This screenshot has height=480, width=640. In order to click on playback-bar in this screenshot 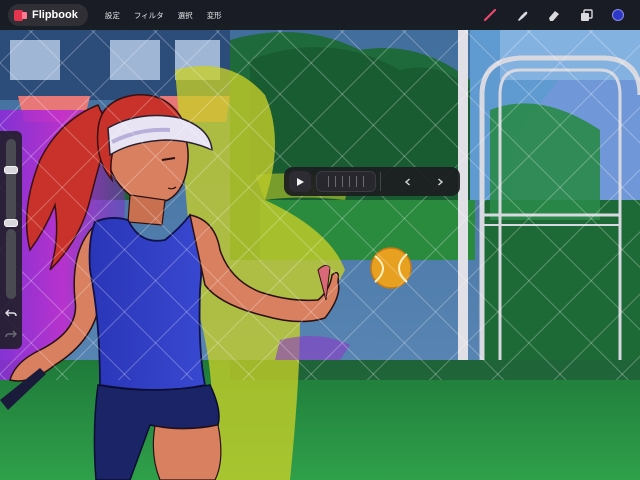, I will do `click(372, 181)`.